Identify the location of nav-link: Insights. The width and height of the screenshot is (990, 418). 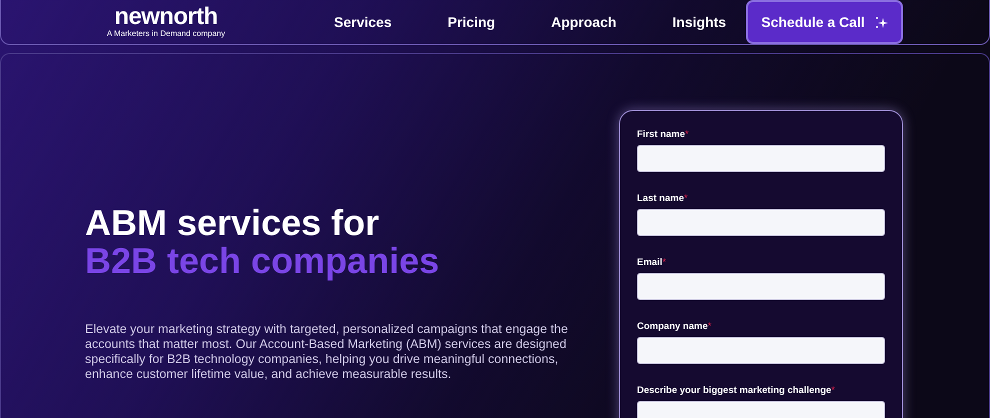
(699, 22).